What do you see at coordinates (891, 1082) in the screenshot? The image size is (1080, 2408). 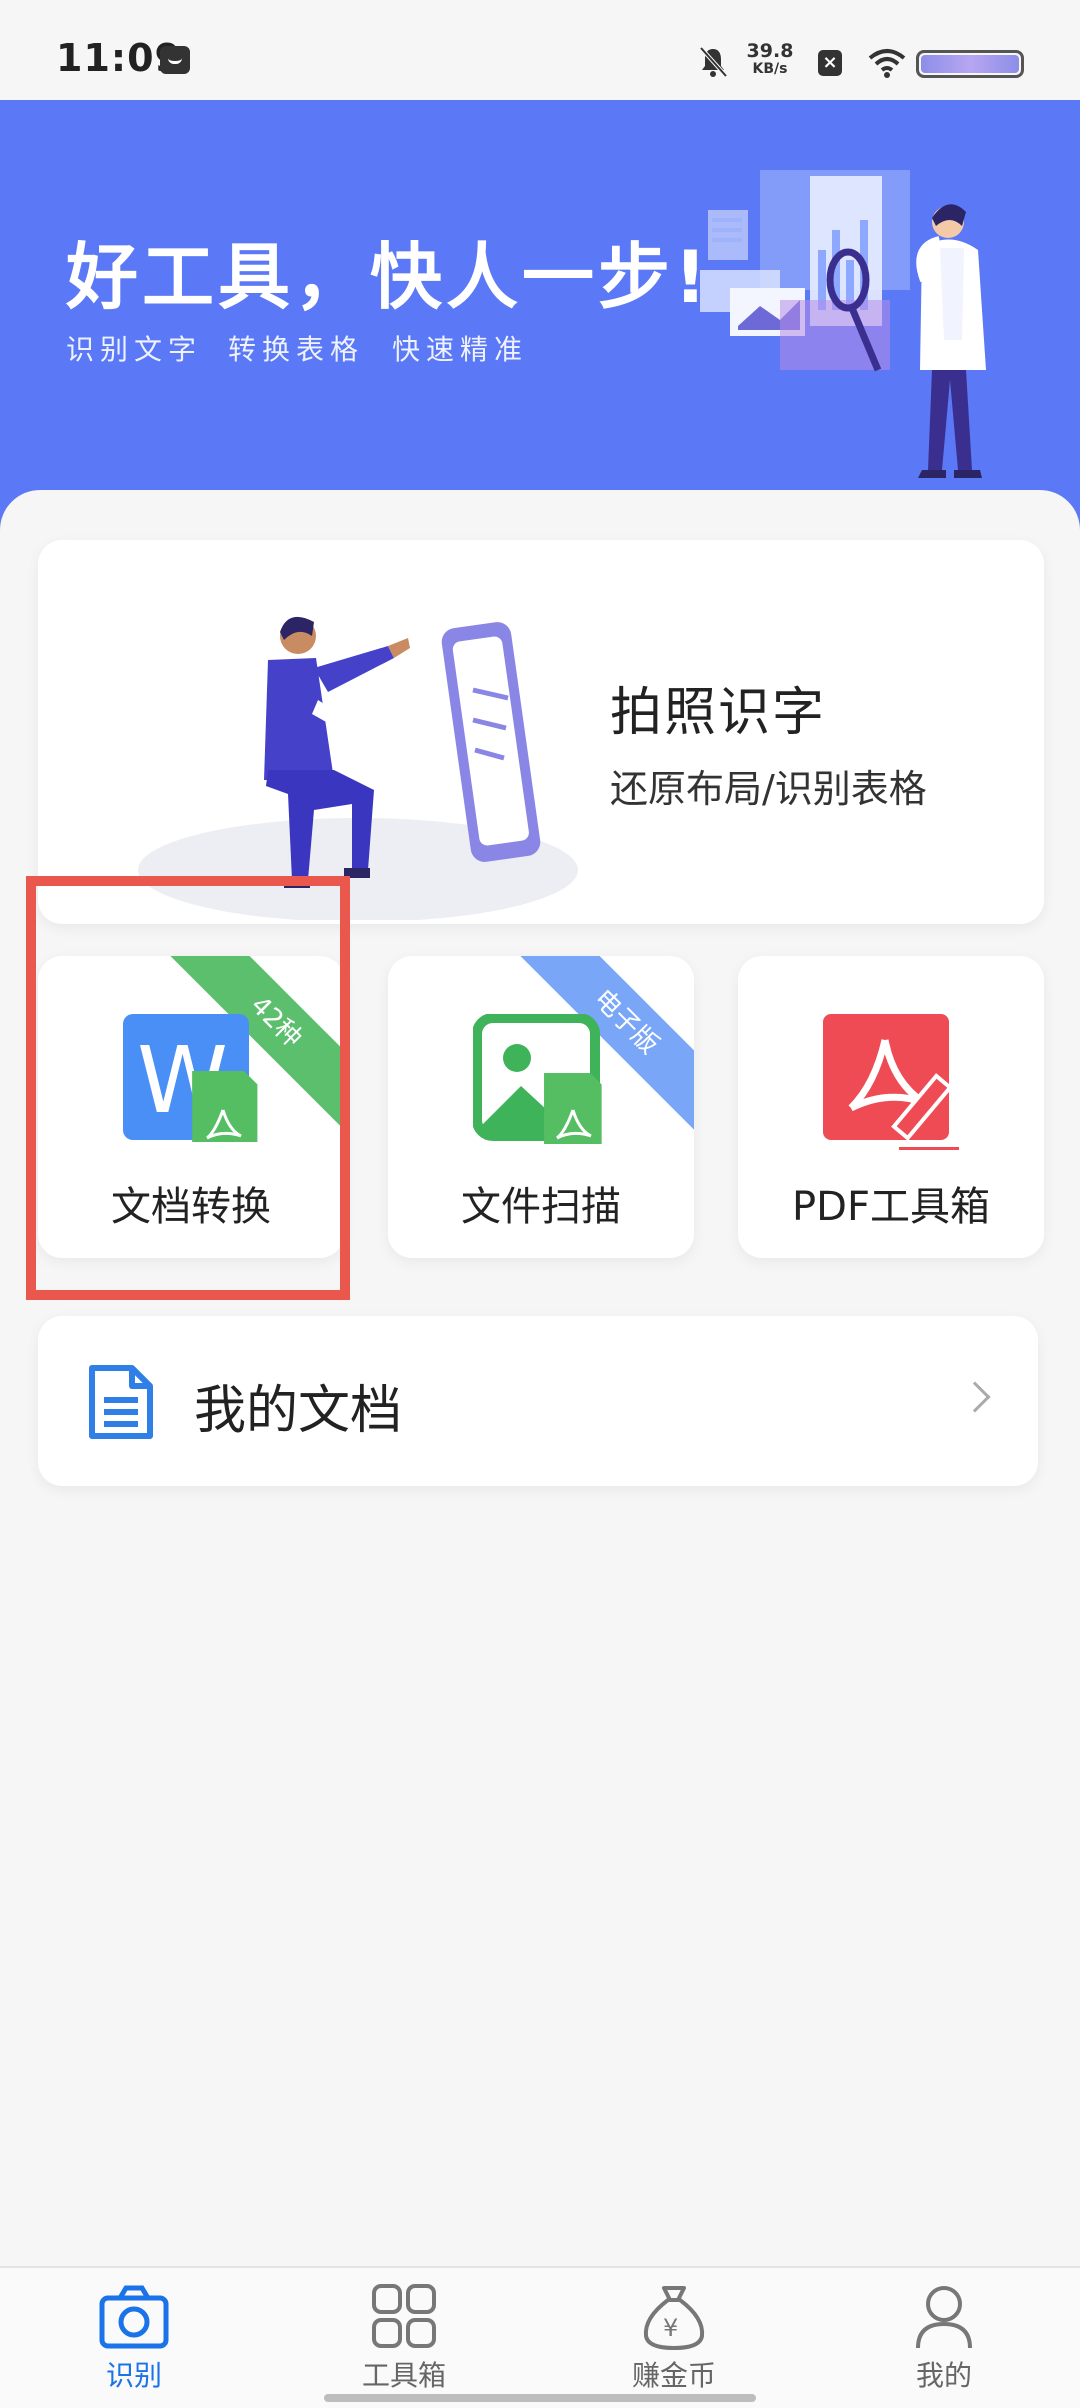 I see `pdf-edit-icon` at bounding box center [891, 1082].